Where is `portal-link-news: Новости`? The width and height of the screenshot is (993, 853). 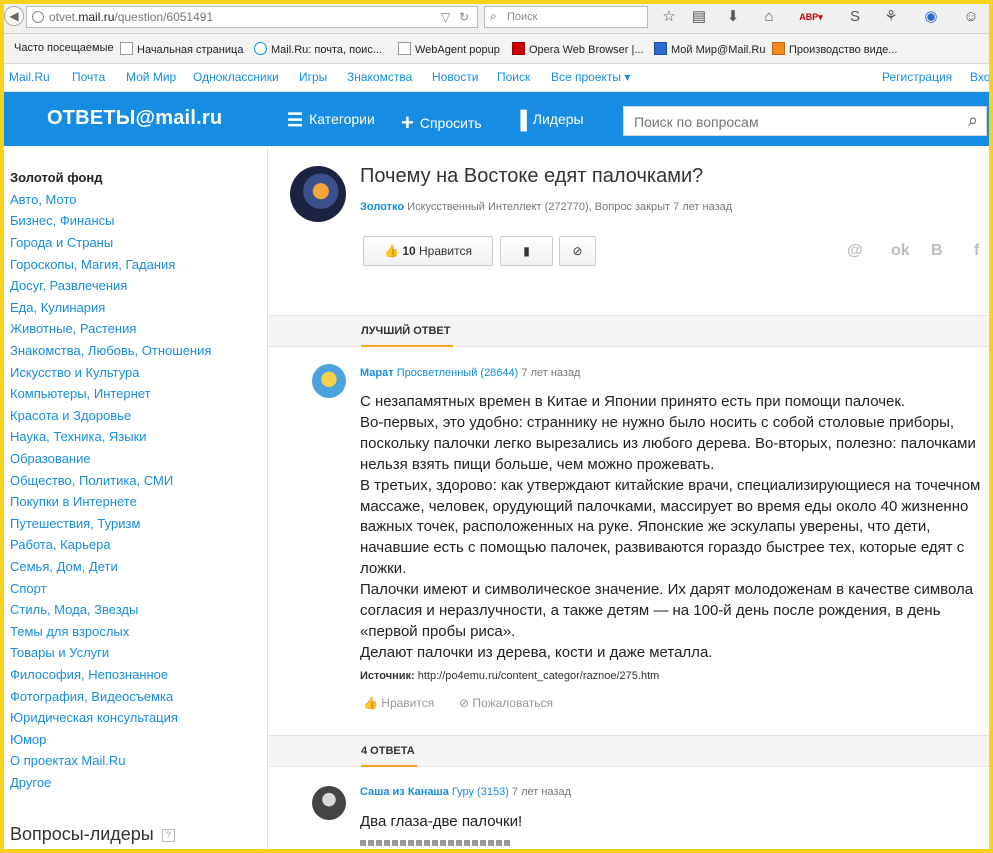 portal-link-news: Новости is located at coordinates (455, 77).